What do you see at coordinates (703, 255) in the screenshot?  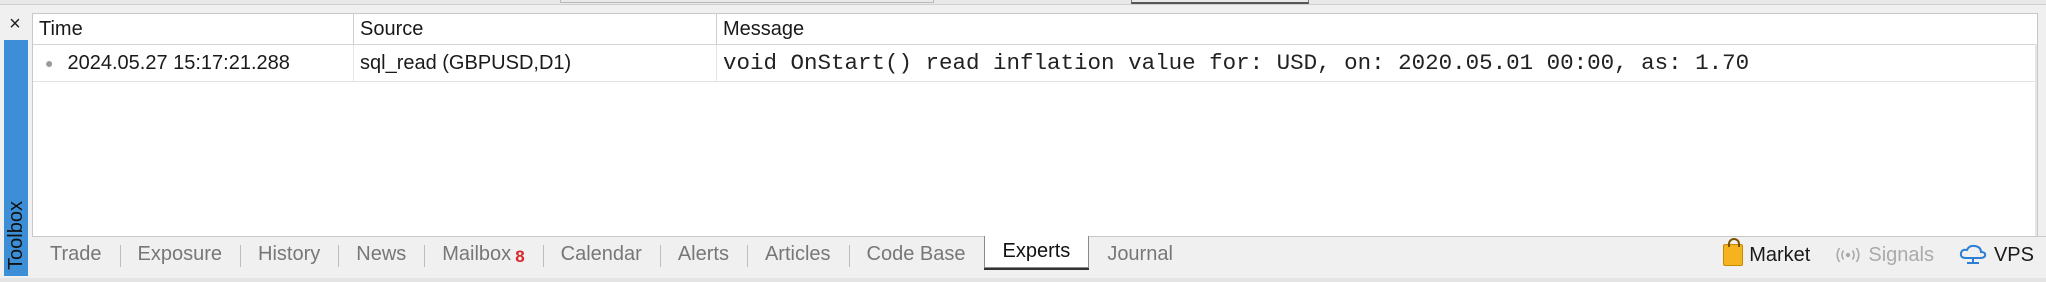 I see `tab-alerts: Alerts` at bounding box center [703, 255].